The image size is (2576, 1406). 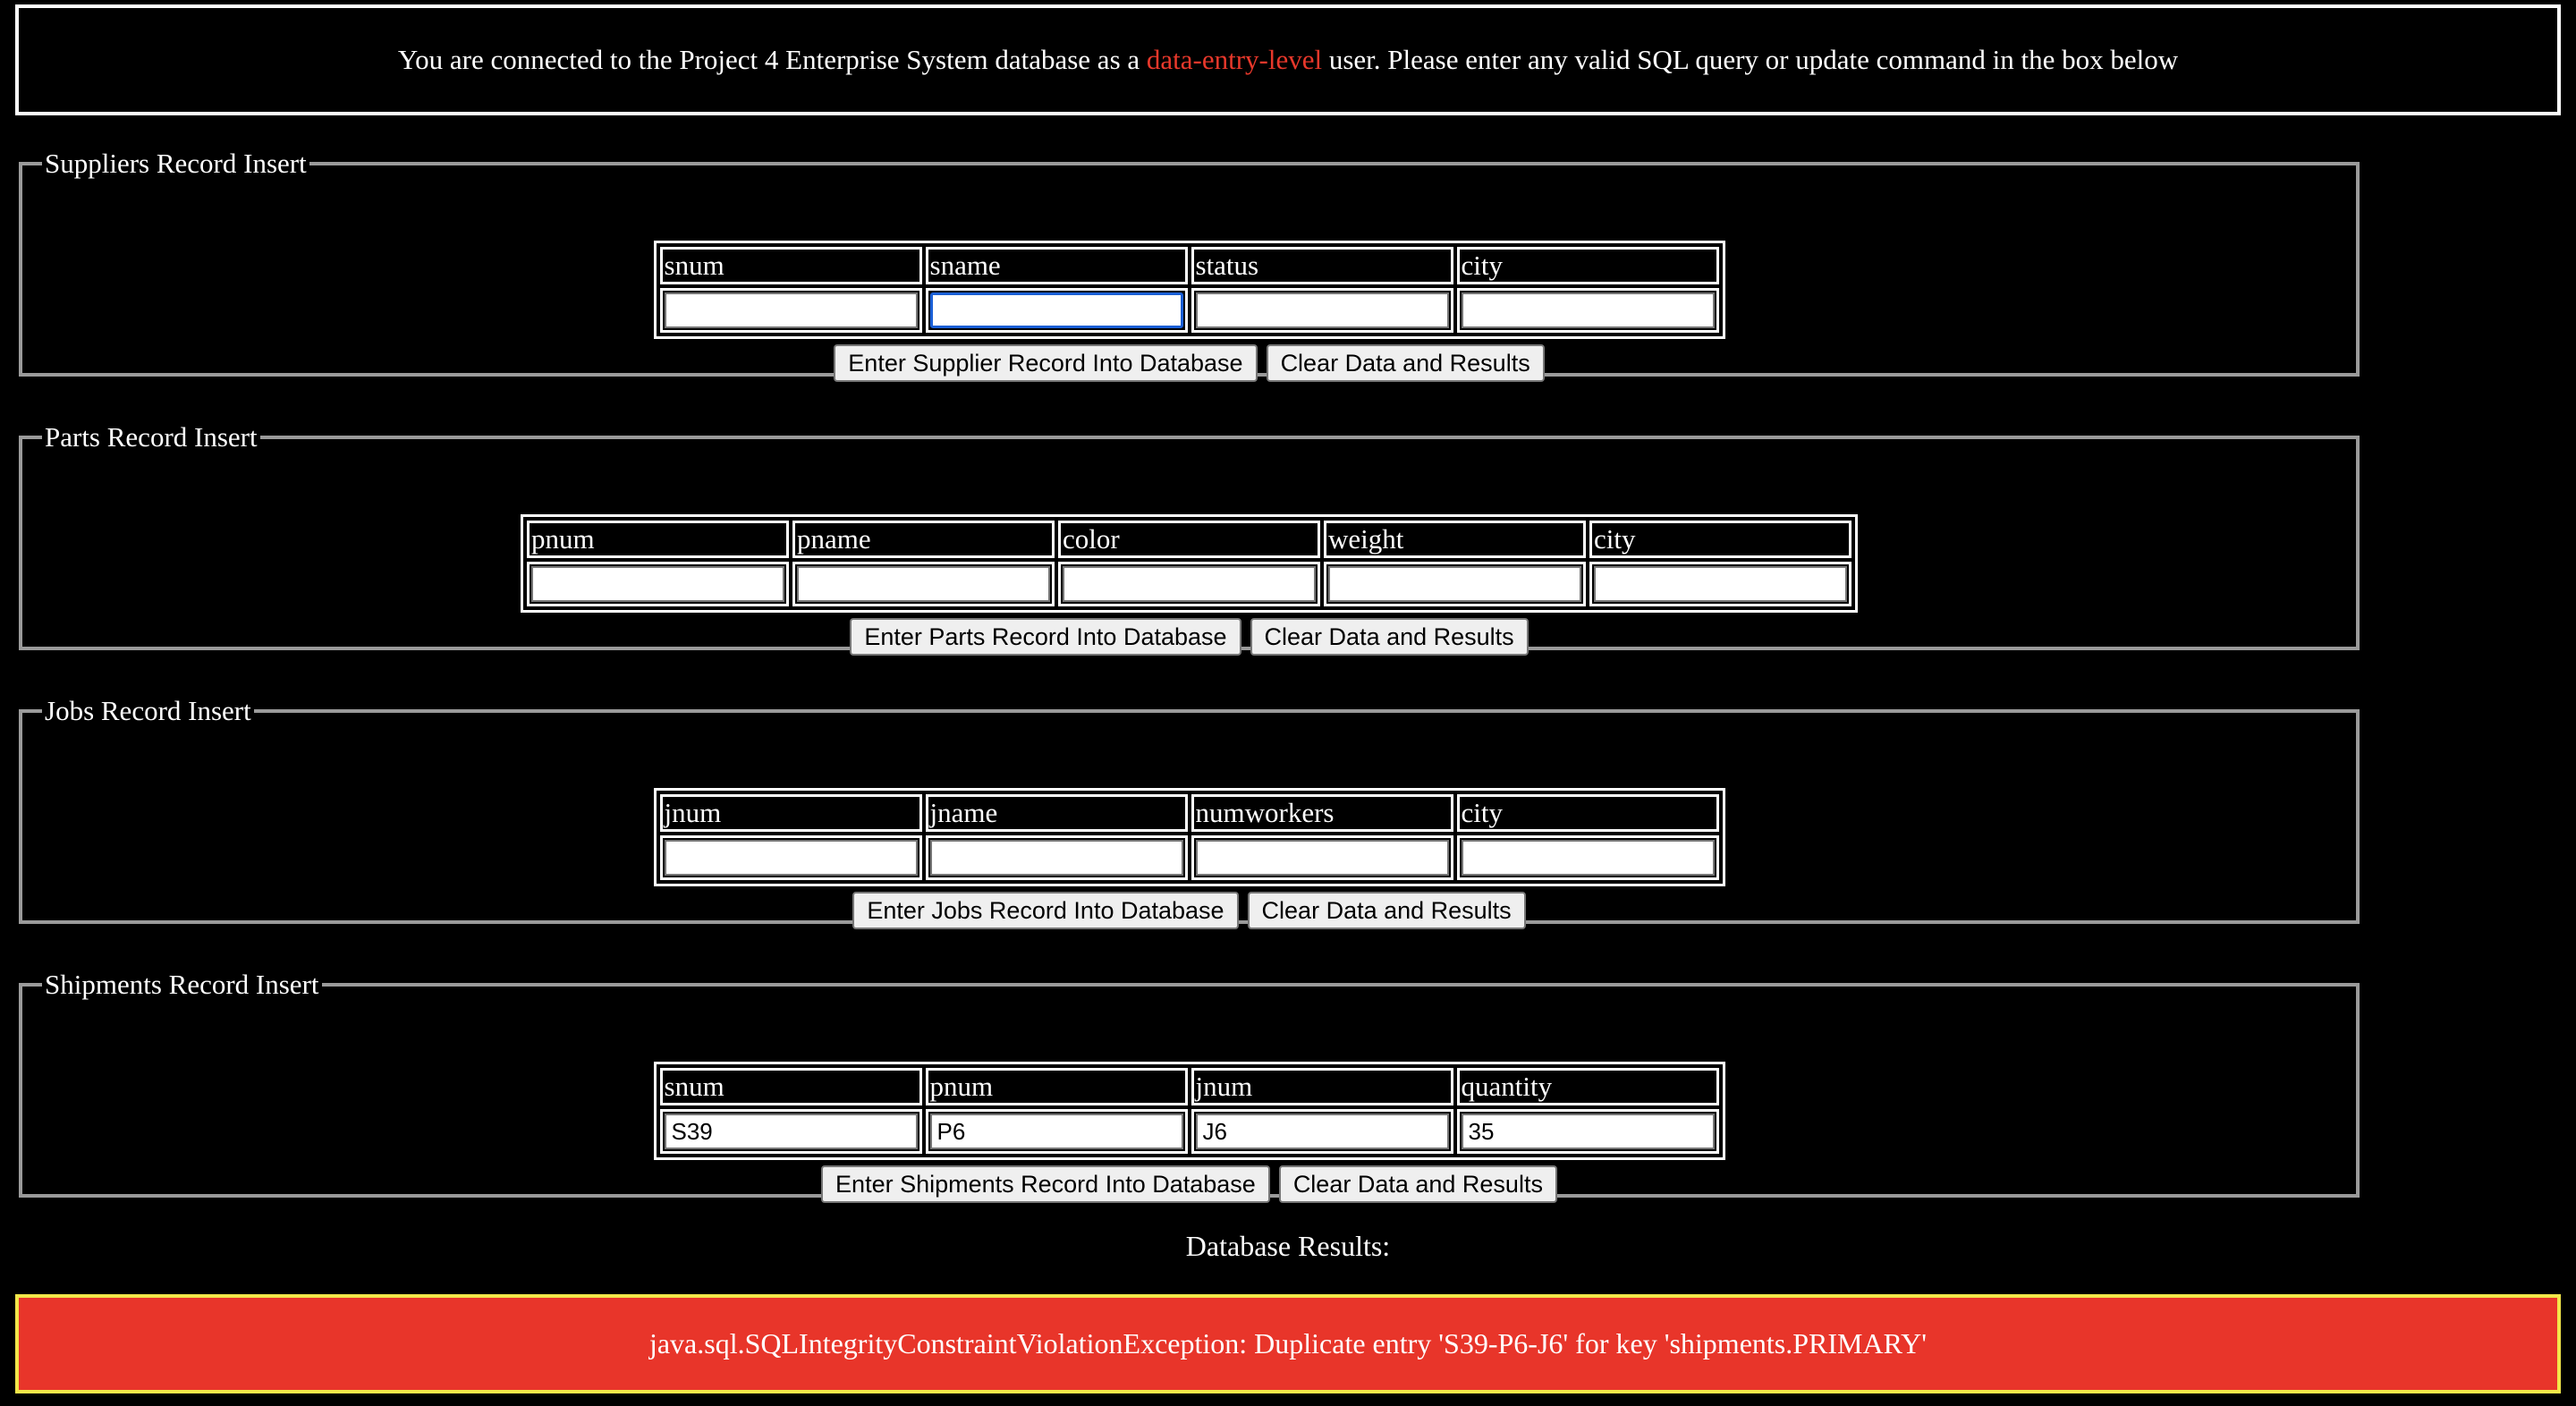 I want to click on cell-jname, so click(x=1056, y=858).